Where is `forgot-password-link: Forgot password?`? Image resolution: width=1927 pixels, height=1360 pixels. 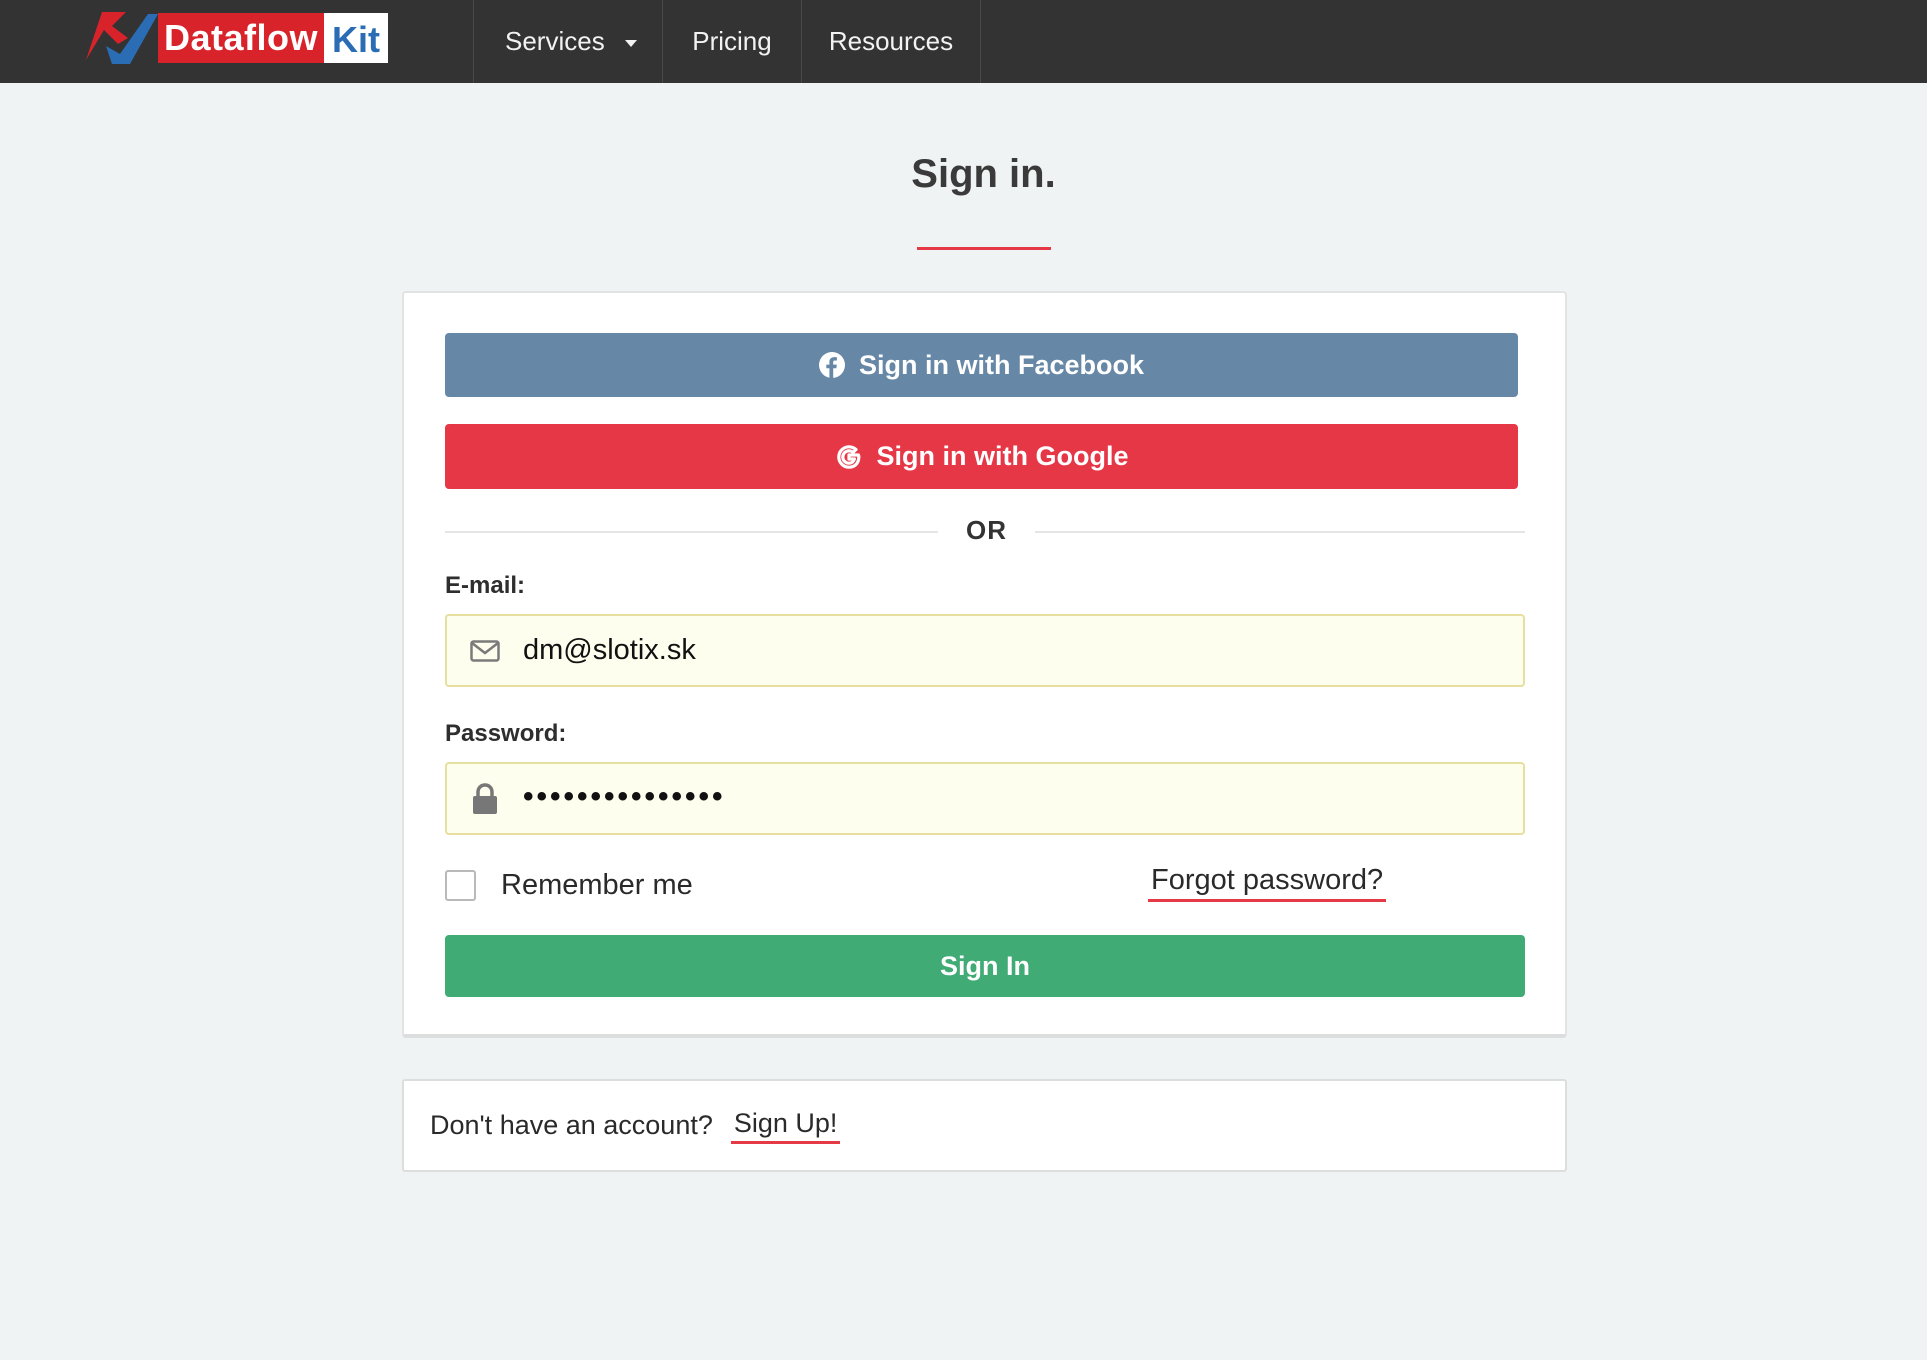 forgot-password-link: Forgot password? is located at coordinates (1267, 883).